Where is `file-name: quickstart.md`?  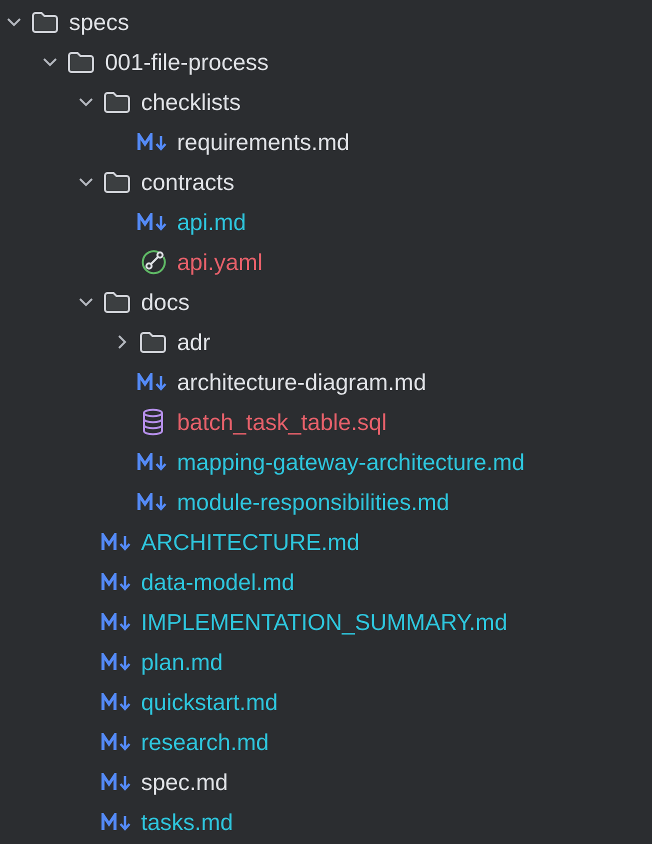 file-name: quickstart.md is located at coordinates (209, 702).